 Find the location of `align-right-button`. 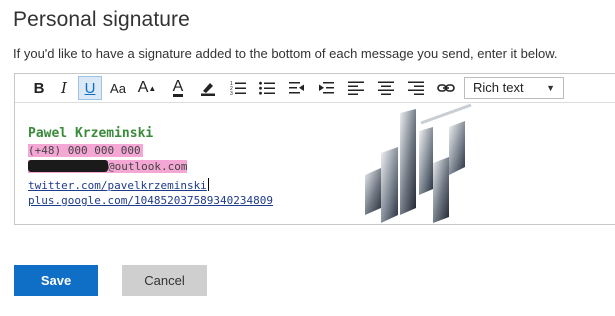

align-right-button is located at coordinates (416, 88).